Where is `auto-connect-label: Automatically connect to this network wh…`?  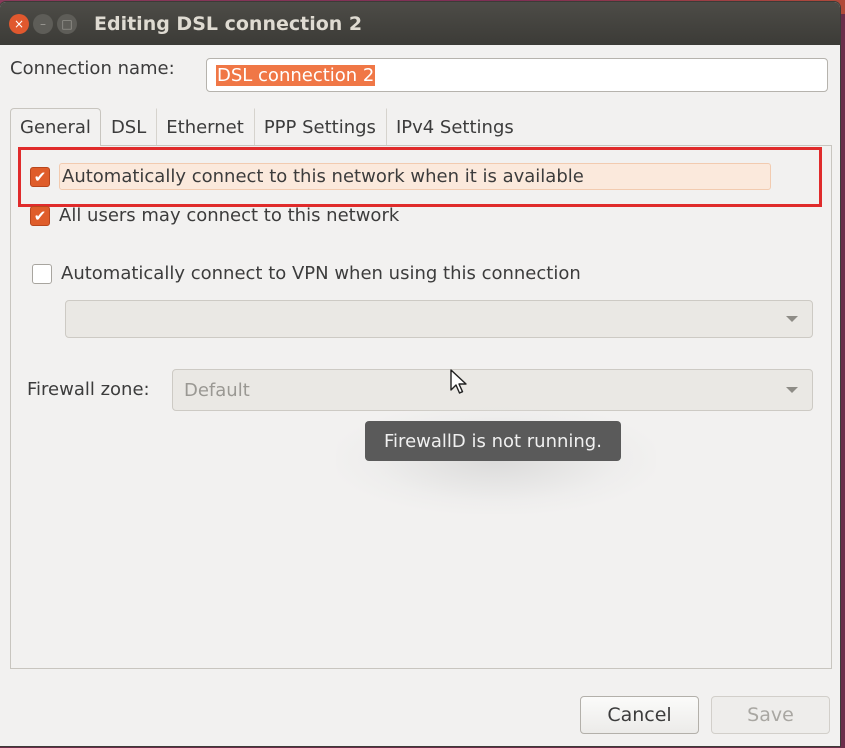
auto-connect-label: Automatically connect to this network wh… is located at coordinates (415, 176).